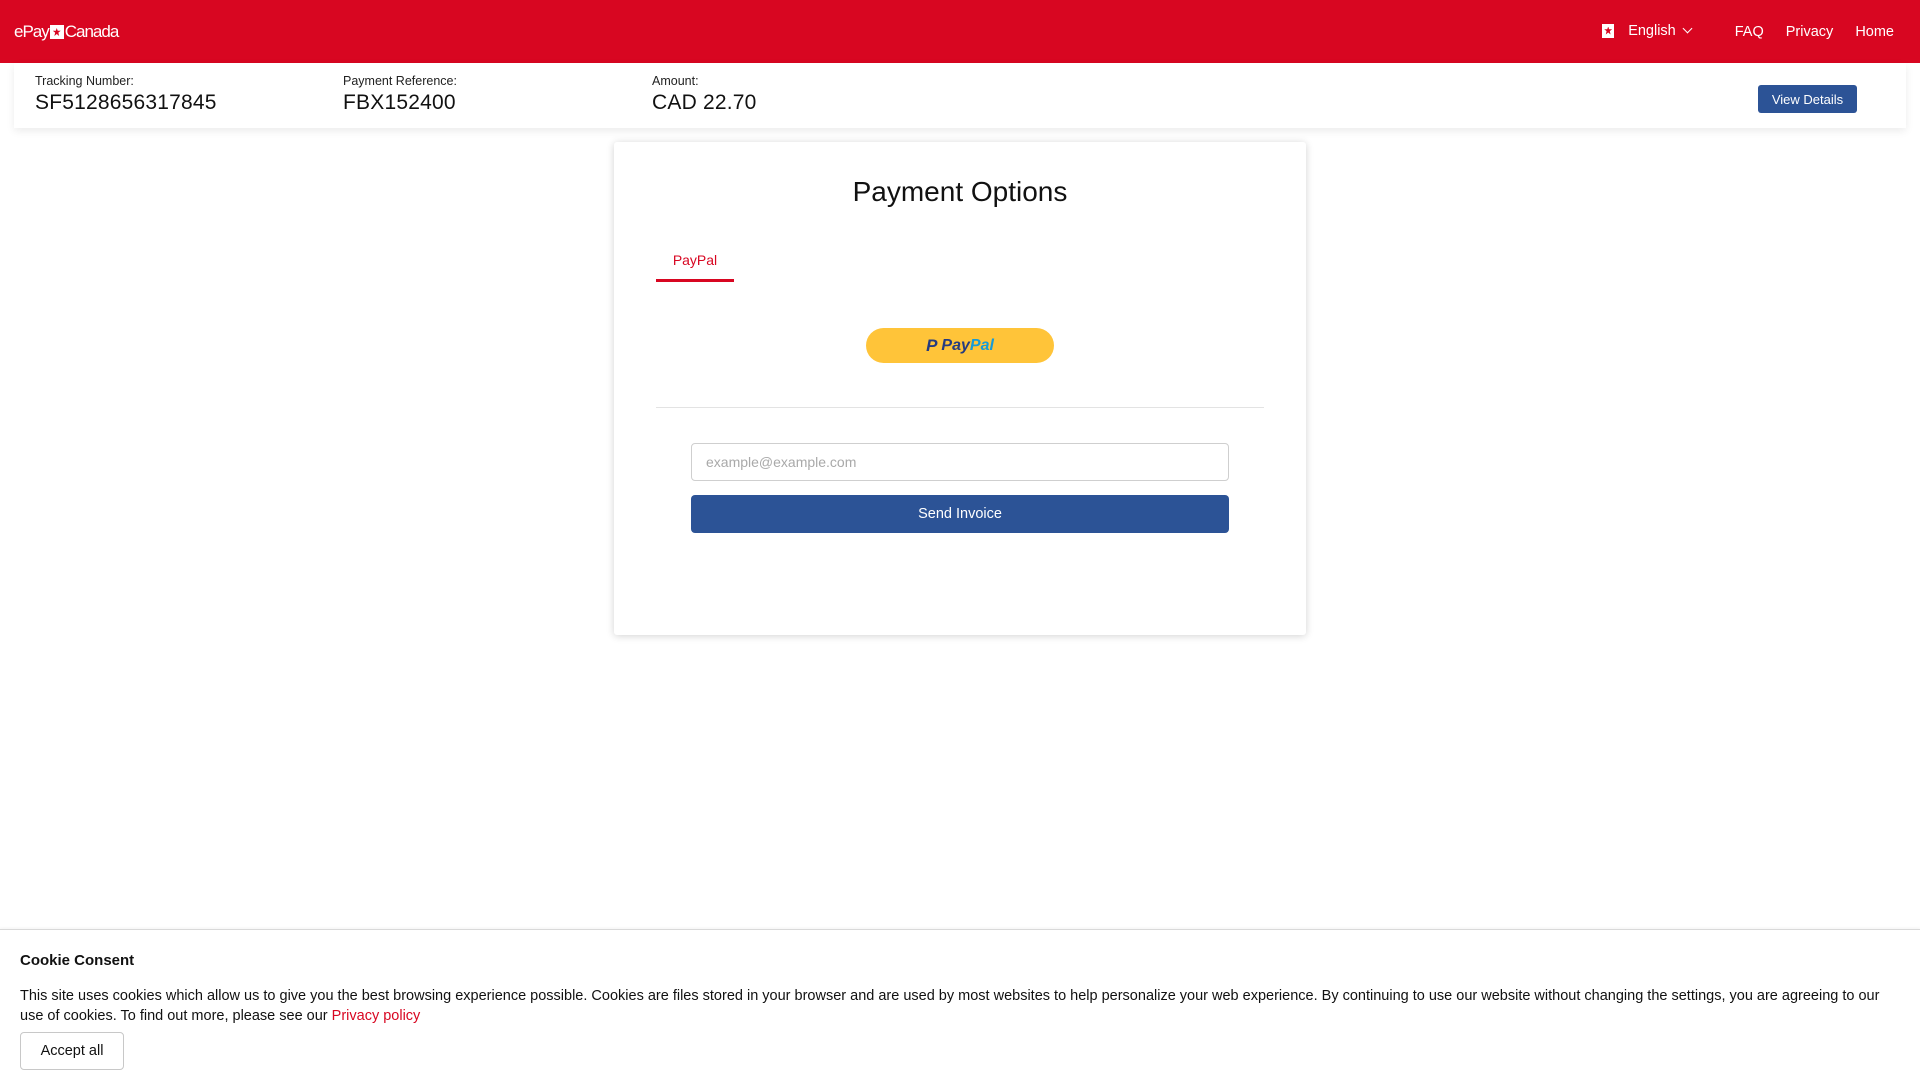 The image size is (1920, 1080). I want to click on amount-label: Amount:, so click(675, 81).